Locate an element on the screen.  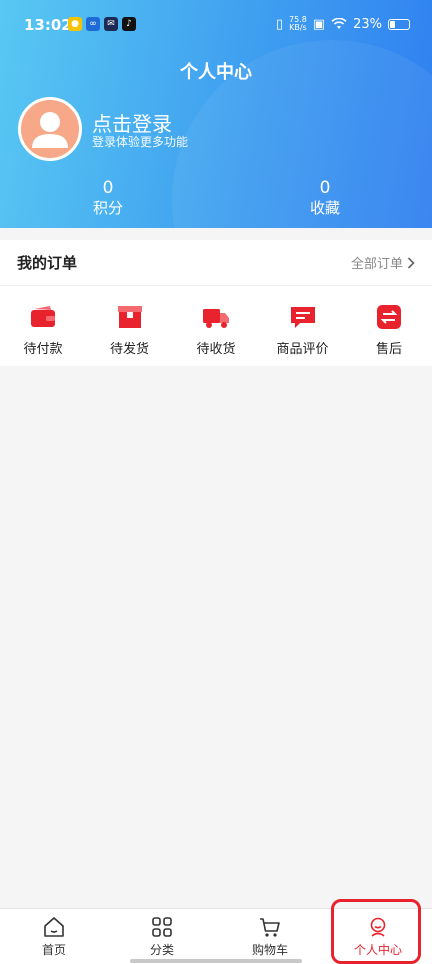
system-status: ▯ 75.8 KB/s ▣ 23% is located at coordinates (343, 24).